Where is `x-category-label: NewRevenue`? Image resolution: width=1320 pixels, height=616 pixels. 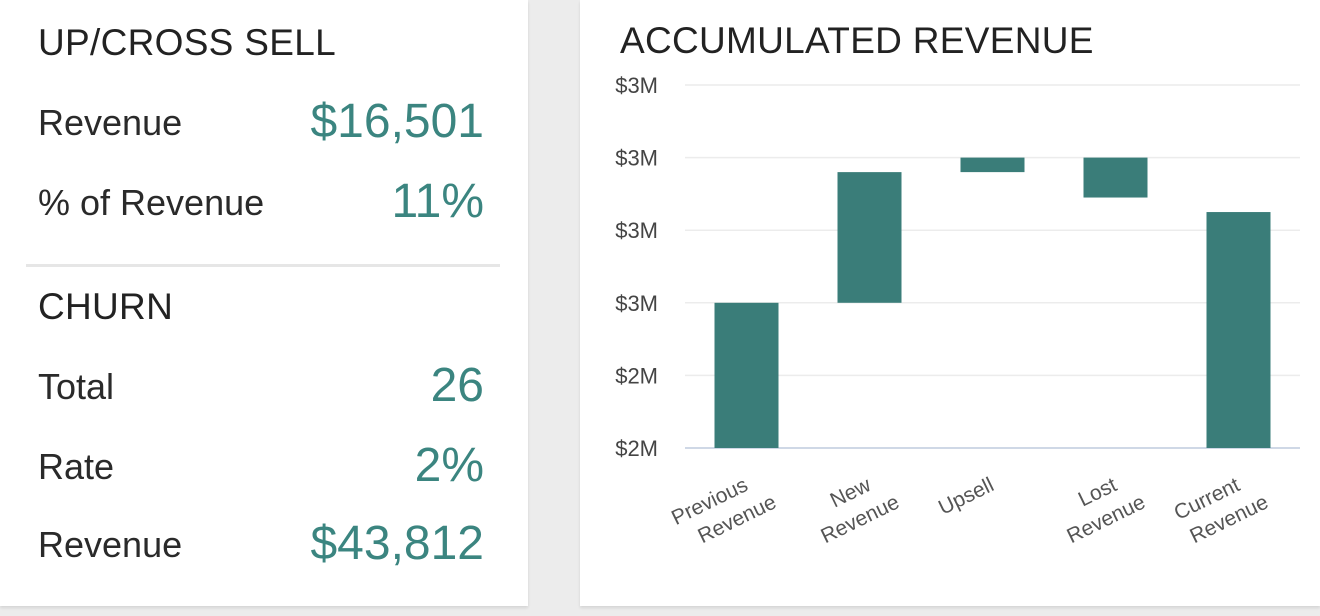 x-category-label: NewRevenue is located at coordinates (854, 506).